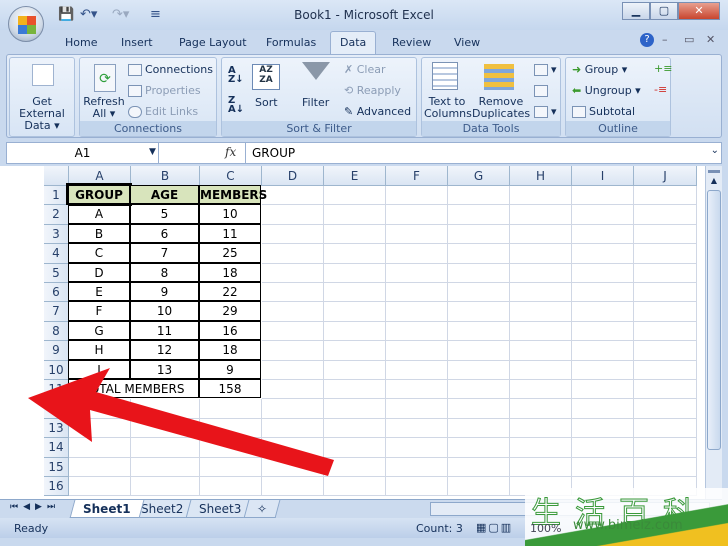 This screenshot has height=546, width=728. Describe the element at coordinates (545, 528) in the screenshot. I see `zoom-level: 100%` at that location.